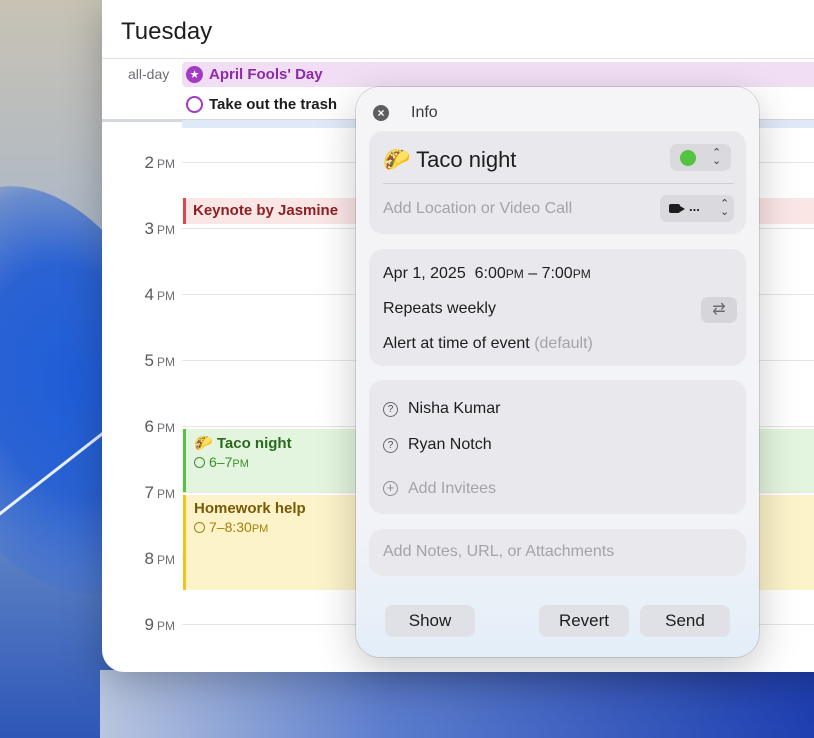  I want to click on hour-label-6pm: 6 PM, so click(159, 426).